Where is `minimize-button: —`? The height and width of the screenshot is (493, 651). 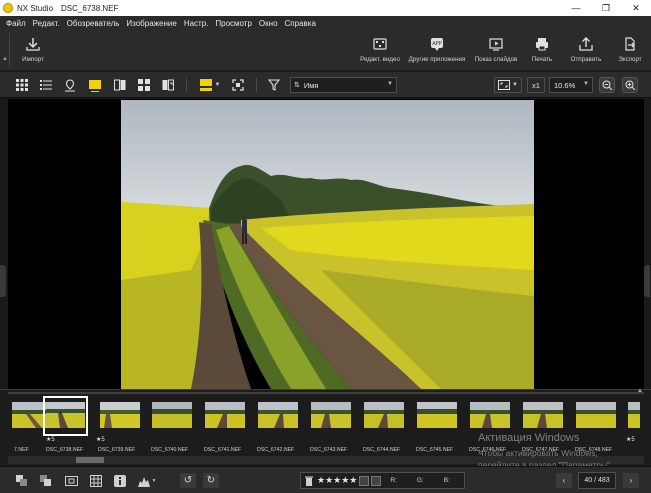
minimize-button: — is located at coordinates (576, 8).